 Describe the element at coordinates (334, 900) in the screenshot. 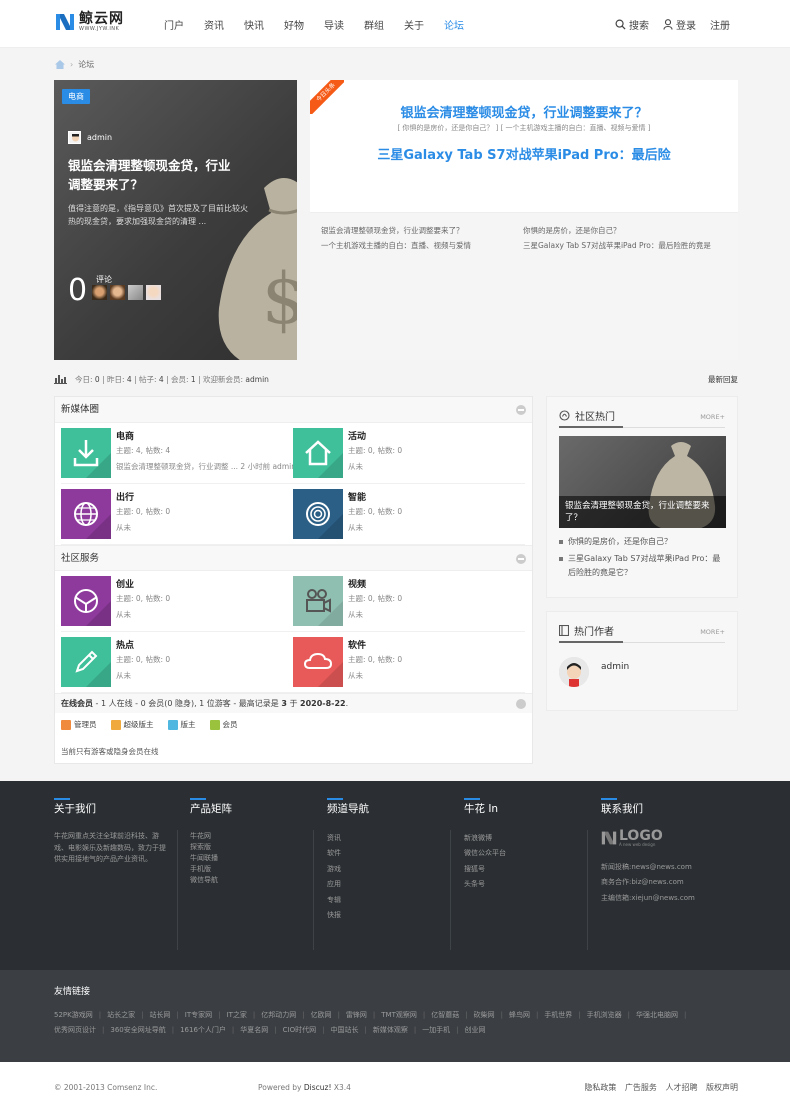

I see `footer-link: 专辑` at that location.